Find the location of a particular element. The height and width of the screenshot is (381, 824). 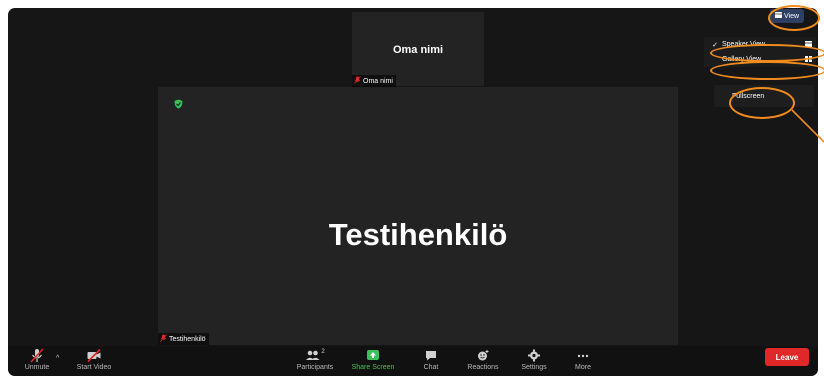

menu-item-label: Speaker View is located at coordinates (744, 44).